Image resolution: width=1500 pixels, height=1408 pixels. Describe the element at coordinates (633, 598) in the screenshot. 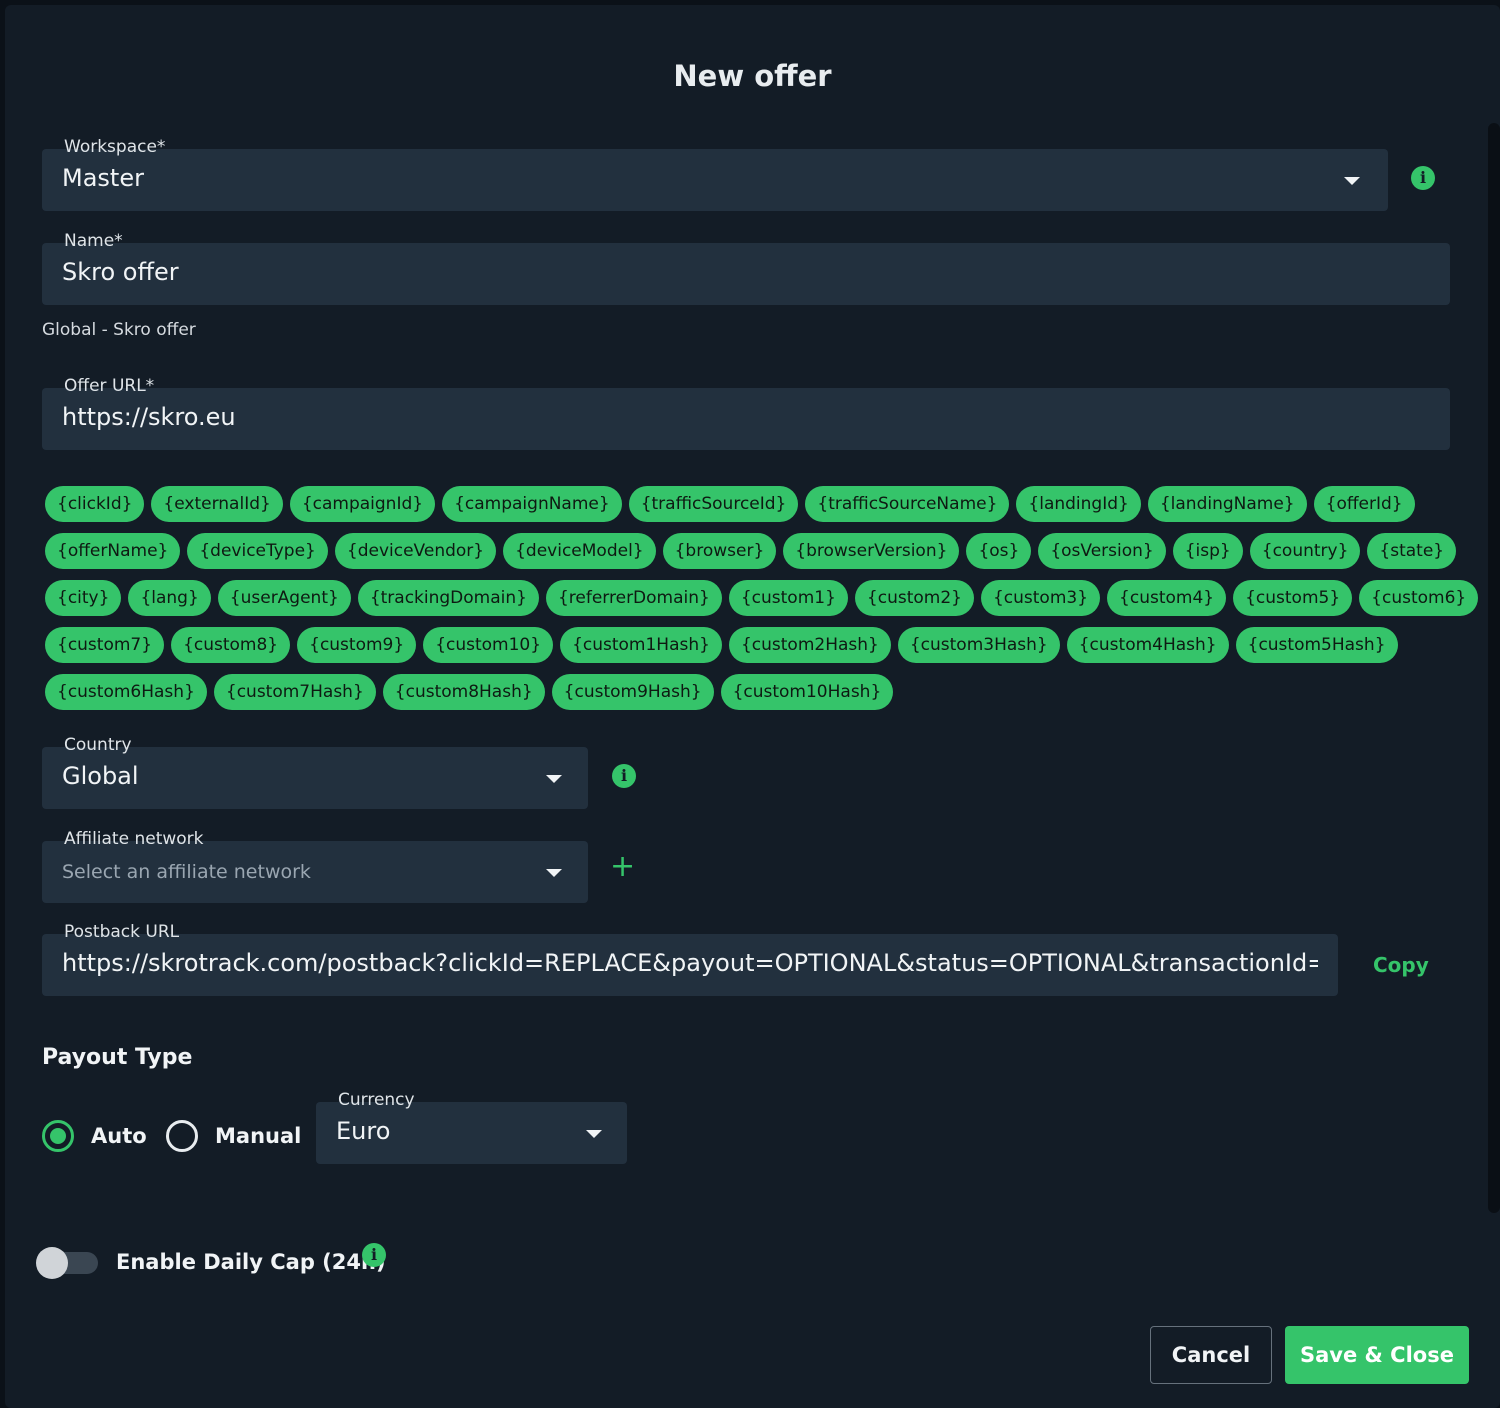

I see `token-chip: {referrerDomain}` at that location.